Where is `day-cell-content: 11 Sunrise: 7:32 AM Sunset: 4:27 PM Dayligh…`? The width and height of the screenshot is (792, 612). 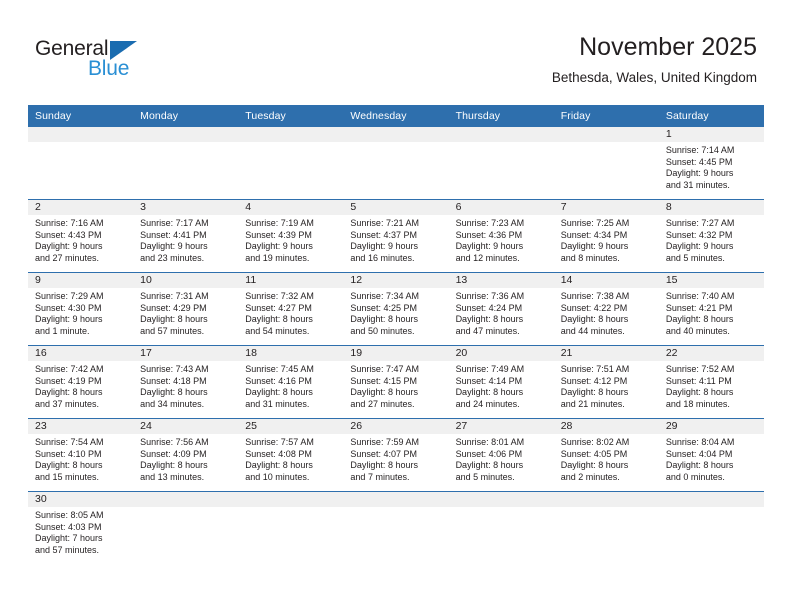
day-cell-content: 11 Sunrise: 7:32 AM Sunset: 4:27 PM Dayligh… is located at coordinates (291, 309).